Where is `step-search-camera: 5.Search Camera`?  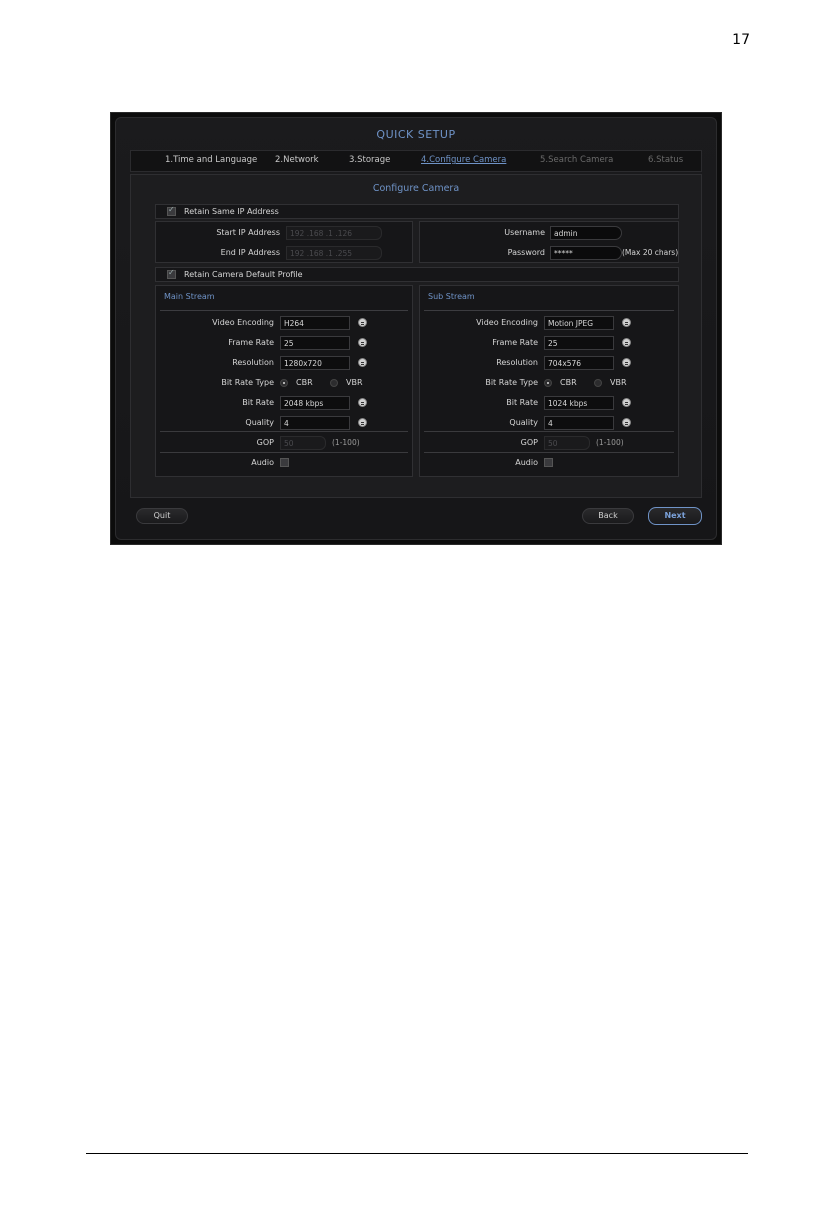 step-search-camera: 5.Search Camera is located at coordinates (576, 160).